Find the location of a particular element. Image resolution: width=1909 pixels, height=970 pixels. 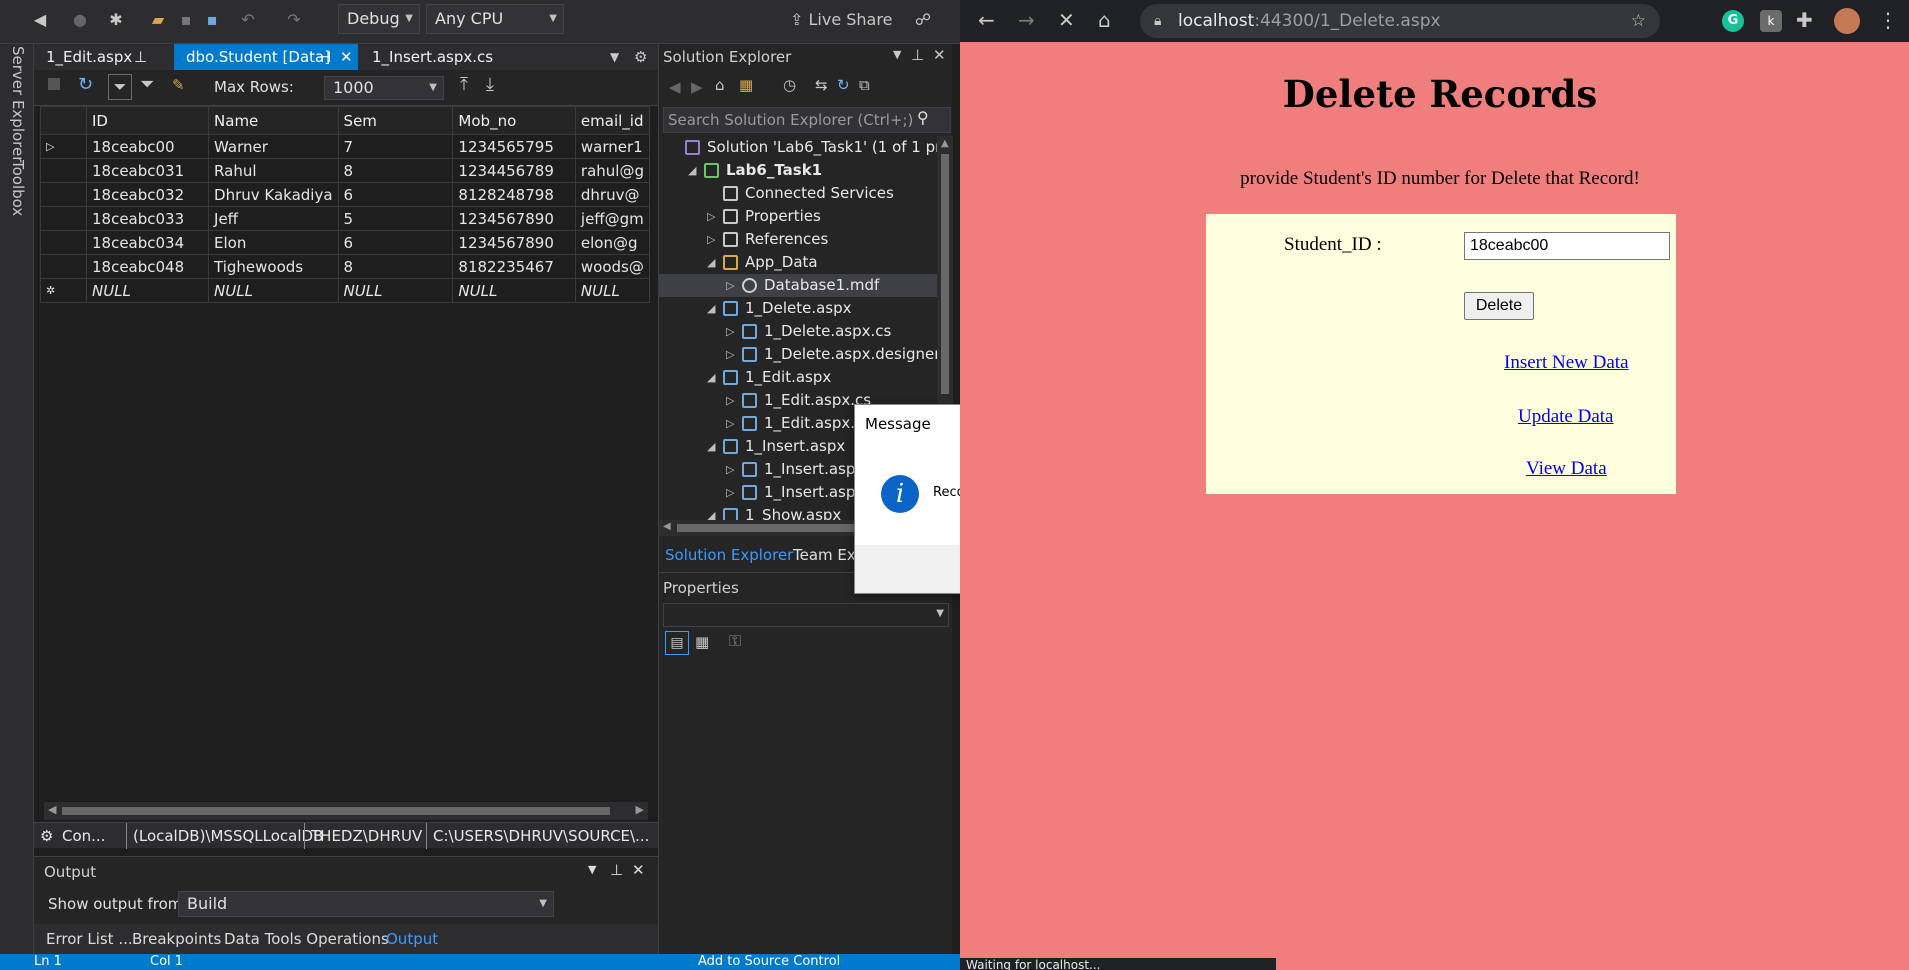

tab-student-data: dbo.Student [Data] ⊣ ✕ is located at coordinates (266, 57).